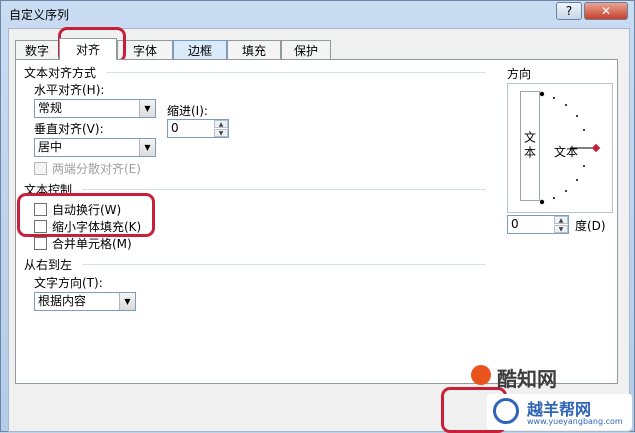 The image size is (635, 433). I want to click on orientation-box: 文本 文本, so click(560, 148).